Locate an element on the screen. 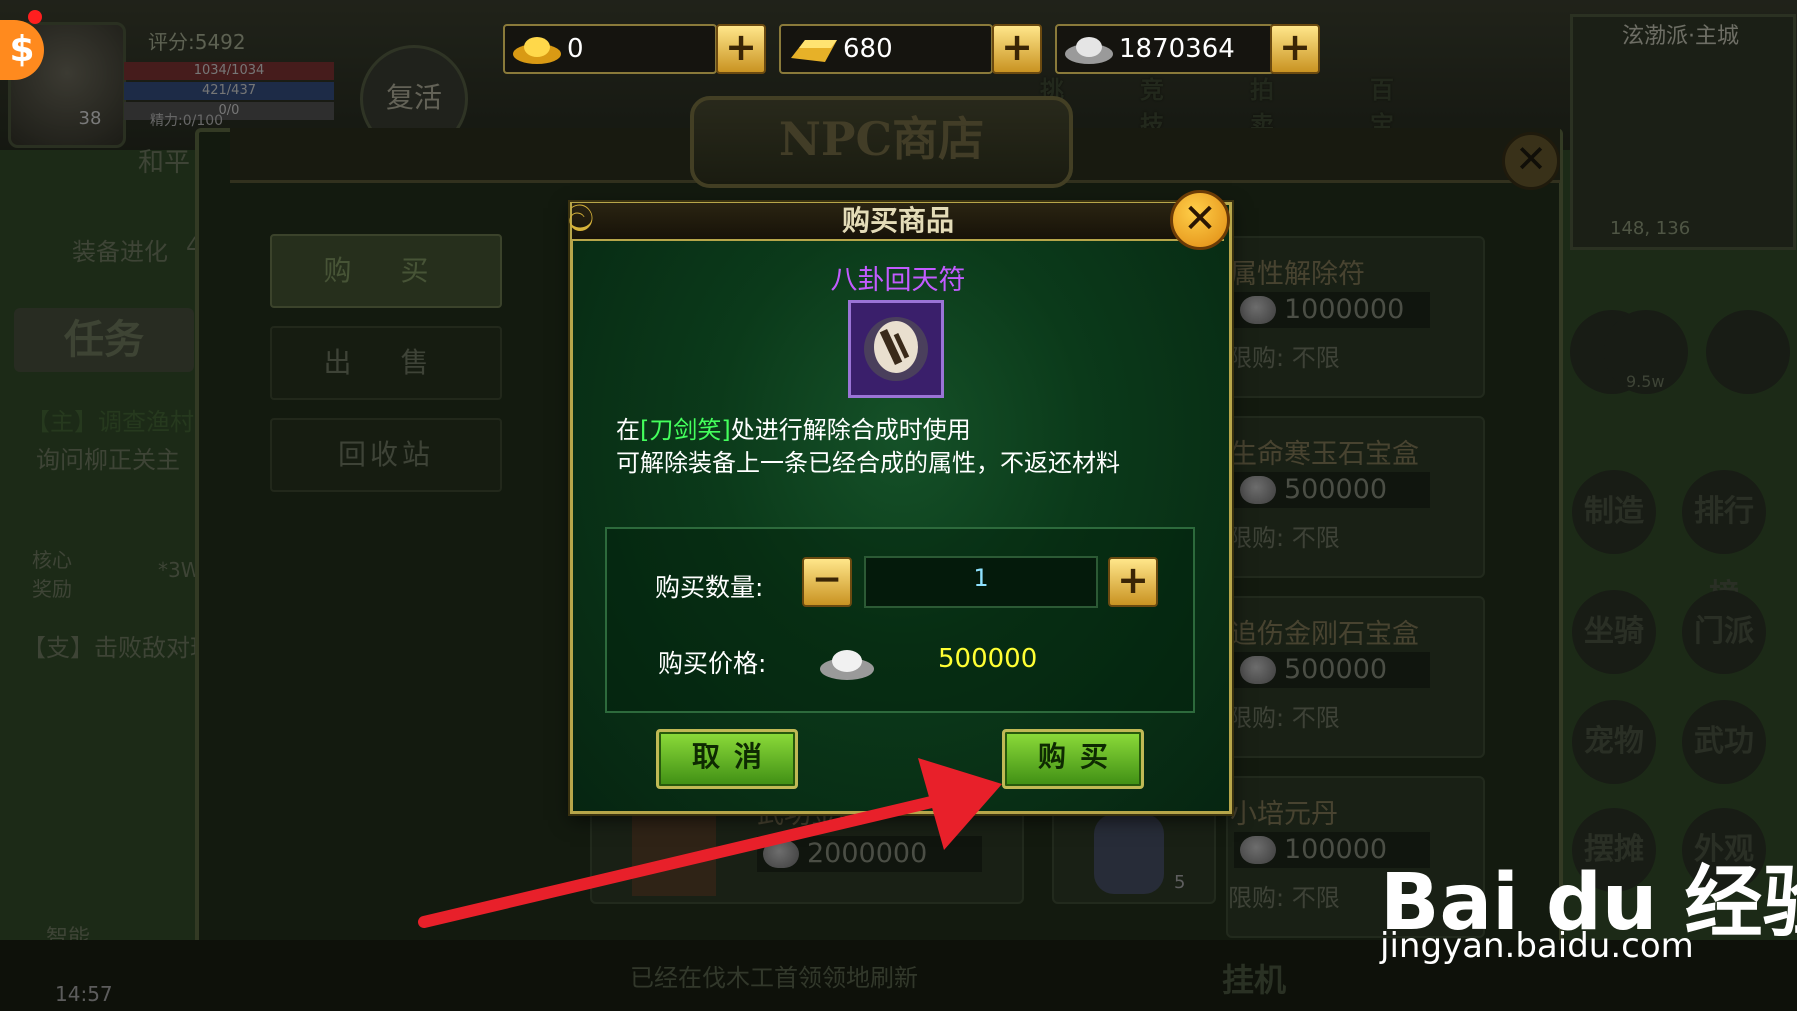 The image size is (1797, 1011). currency-gold-ingot: 0 is located at coordinates (610, 49).